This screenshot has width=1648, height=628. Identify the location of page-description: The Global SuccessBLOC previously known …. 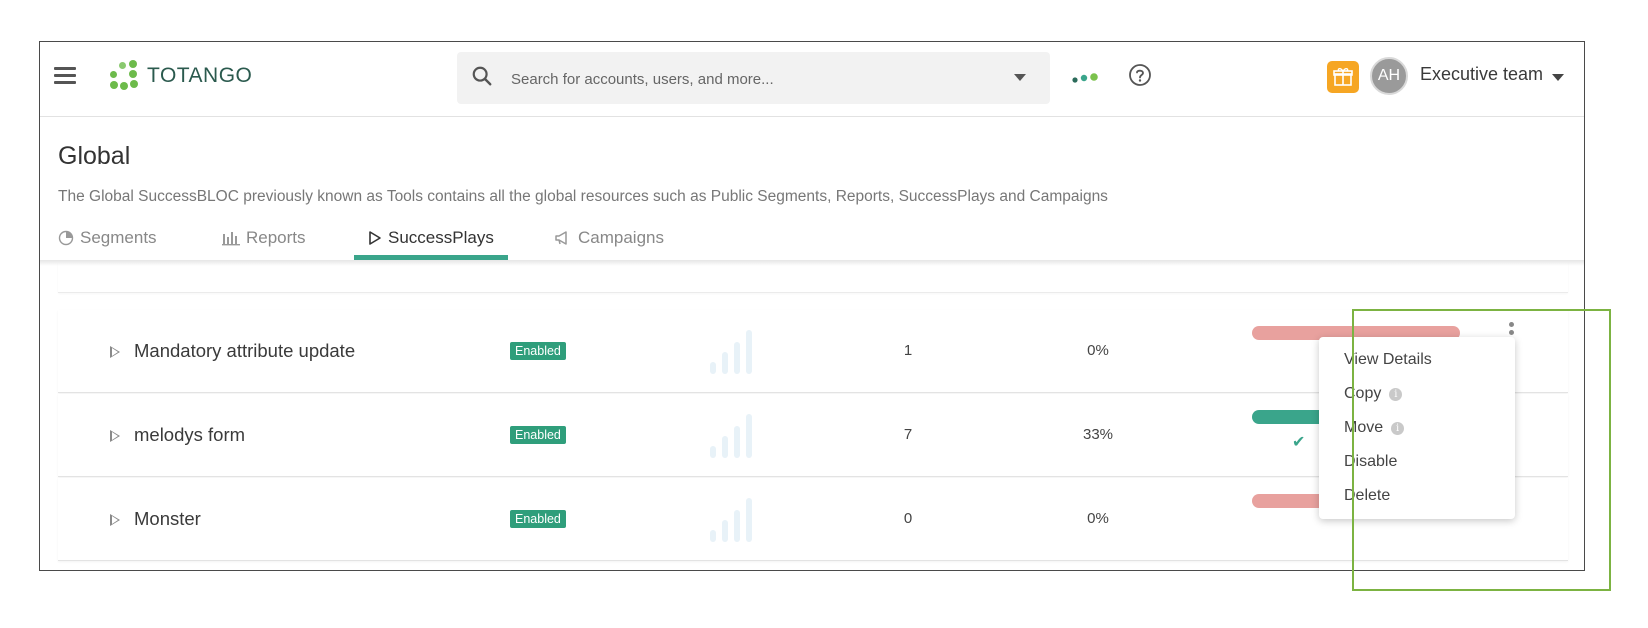
(583, 196).